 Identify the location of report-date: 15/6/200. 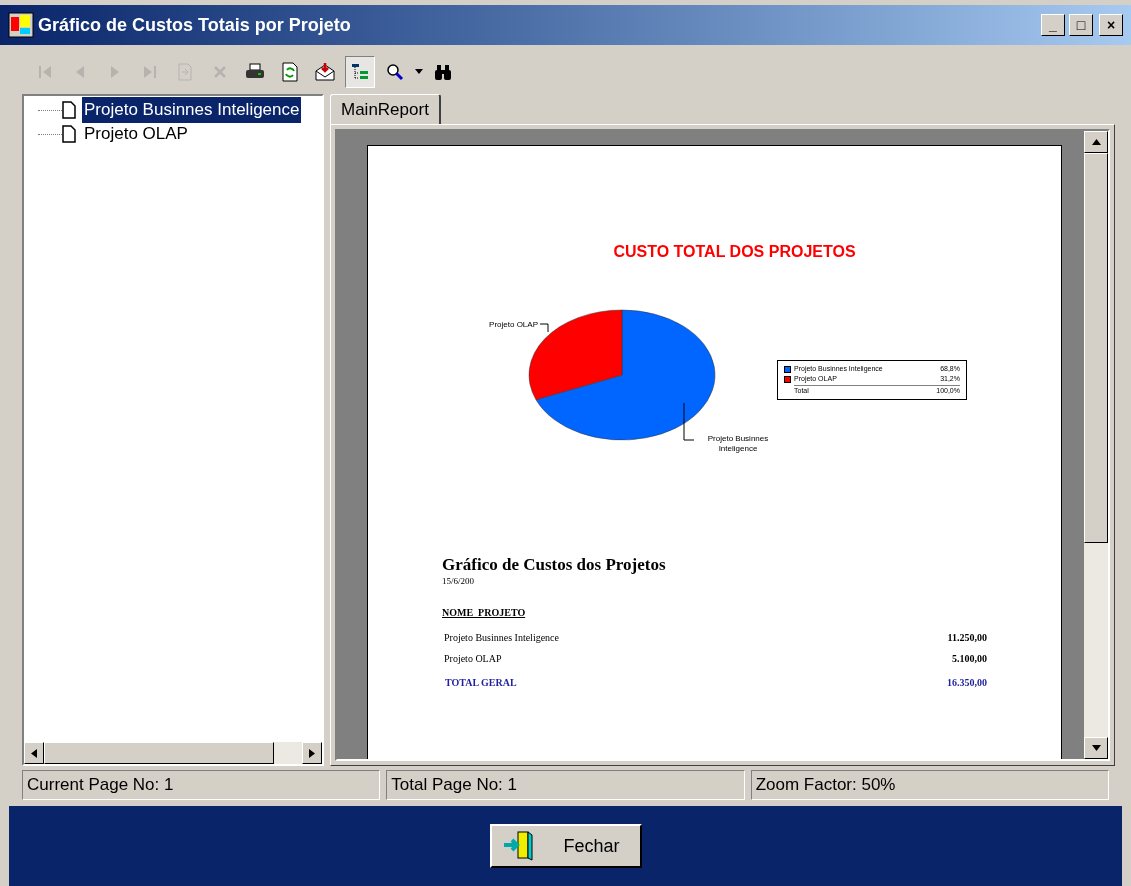
(458, 582).